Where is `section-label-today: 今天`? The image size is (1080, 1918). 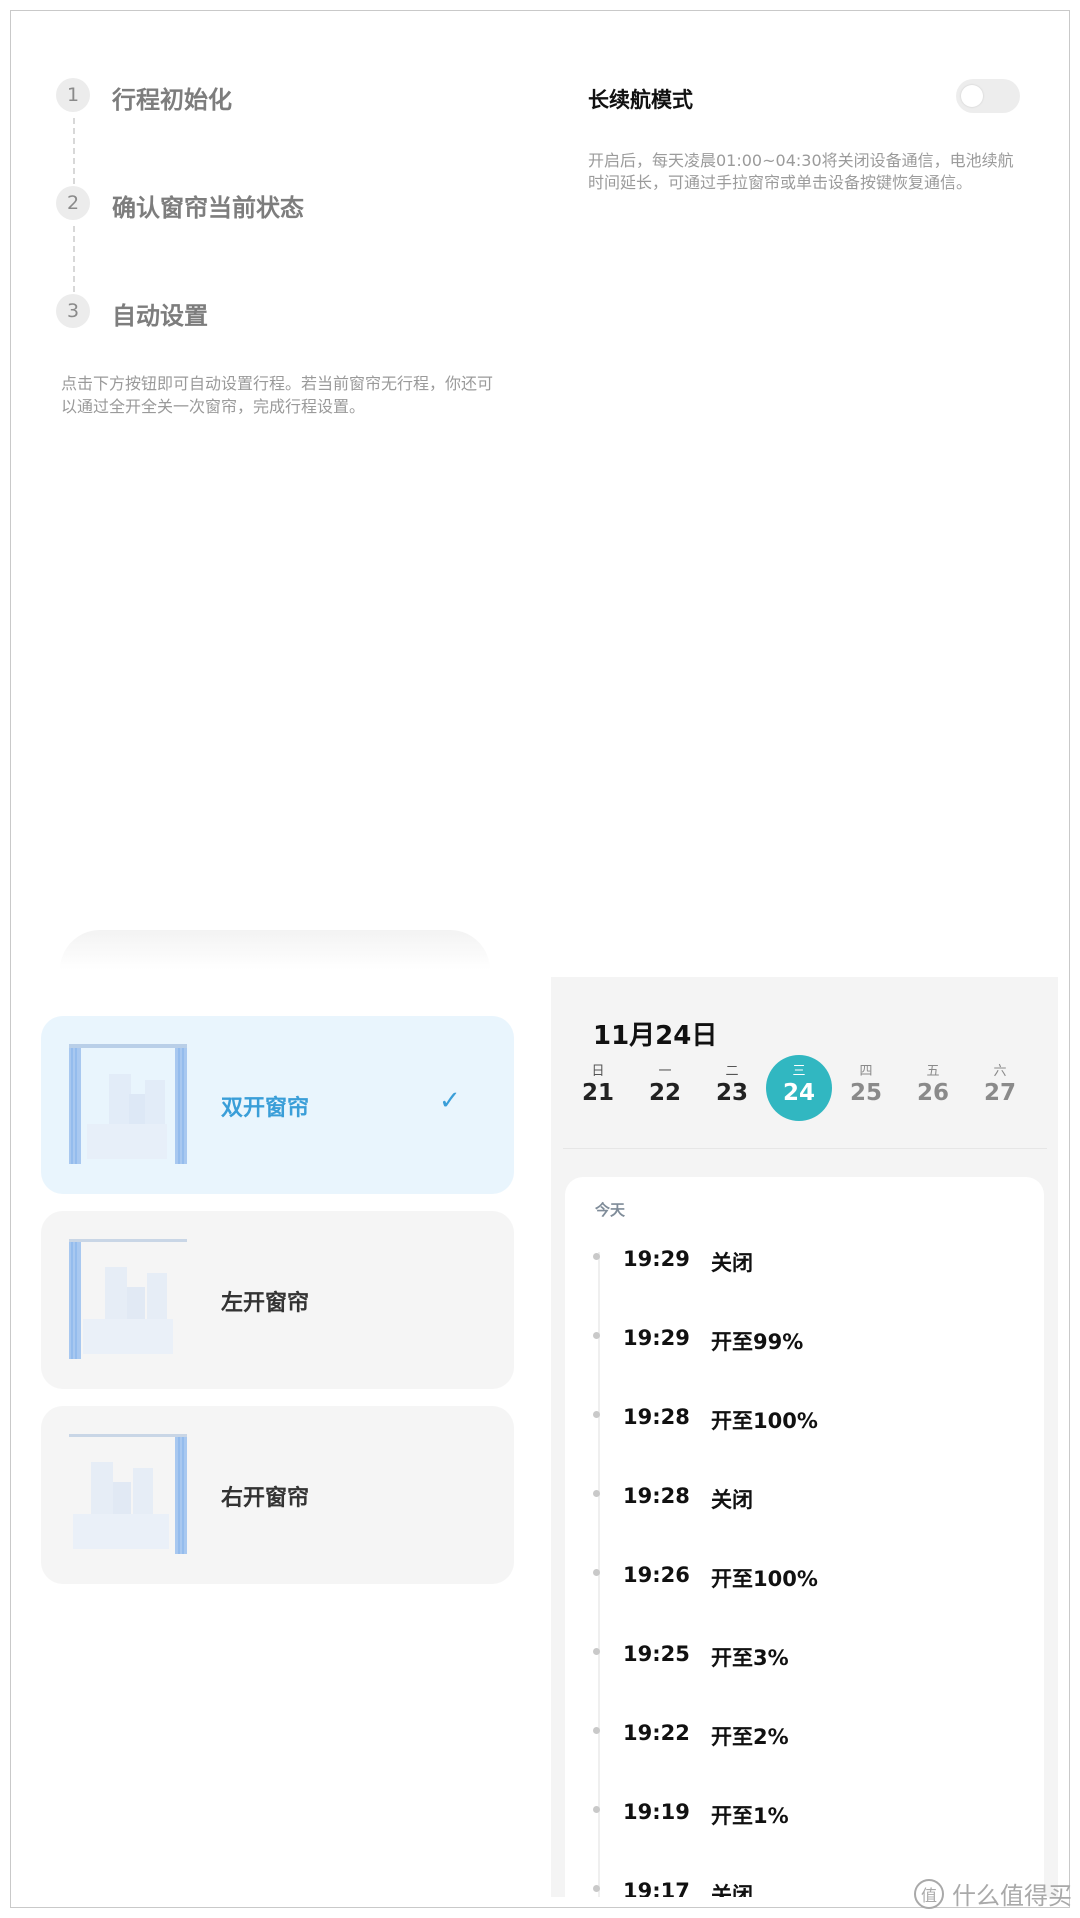
section-label-today: 今天 is located at coordinates (610, 1210).